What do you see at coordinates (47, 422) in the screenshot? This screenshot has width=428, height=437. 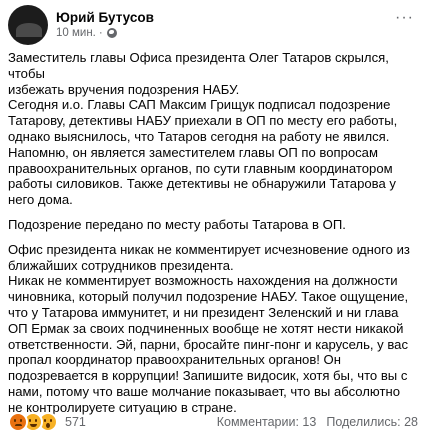 I see `reactions-summary: 571` at bounding box center [47, 422].